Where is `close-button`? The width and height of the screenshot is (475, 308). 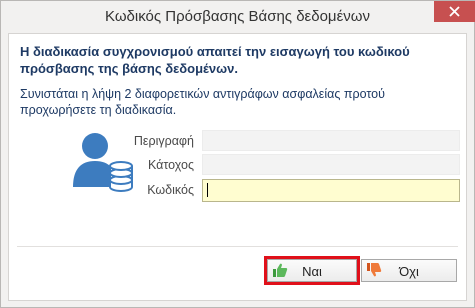
close-button is located at coordinates (454, 11).